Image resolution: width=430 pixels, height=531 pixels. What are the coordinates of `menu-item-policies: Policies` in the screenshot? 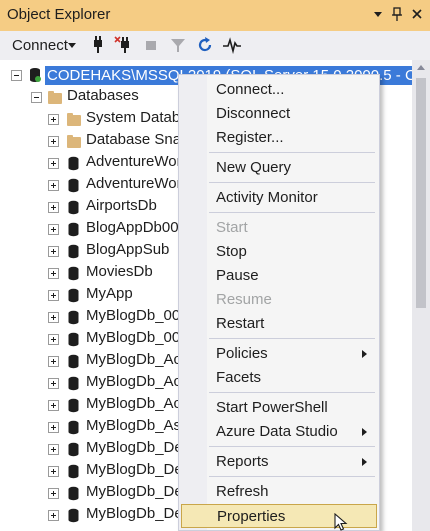 It's located at (279, 354).